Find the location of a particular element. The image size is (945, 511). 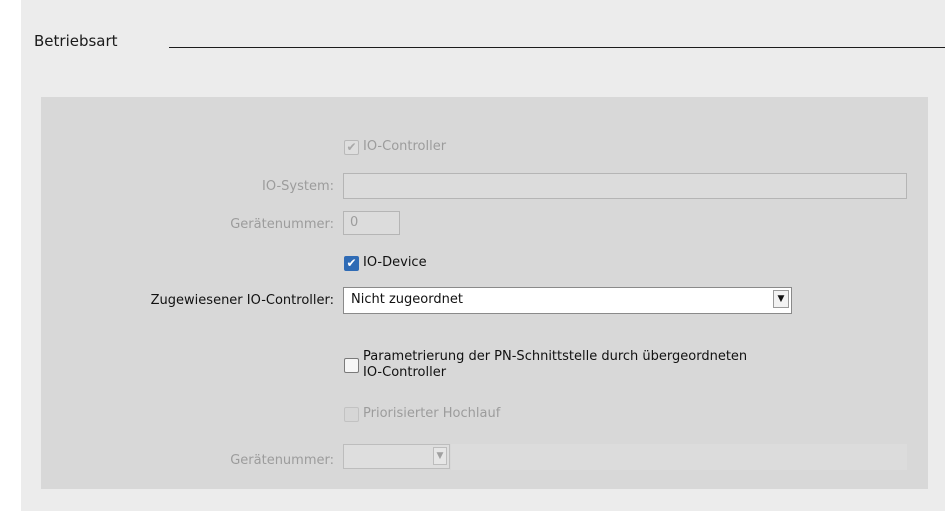

io-device-option: ✔ IO-Device is located at coordinates (385, 263).